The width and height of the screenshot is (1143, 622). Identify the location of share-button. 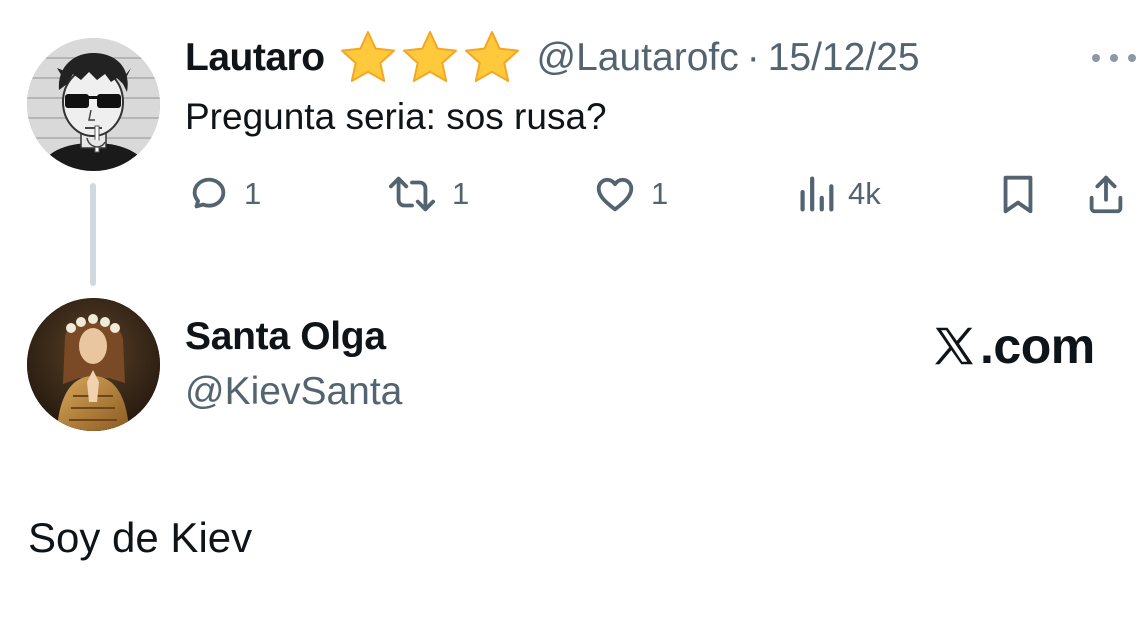
(1106, 194).